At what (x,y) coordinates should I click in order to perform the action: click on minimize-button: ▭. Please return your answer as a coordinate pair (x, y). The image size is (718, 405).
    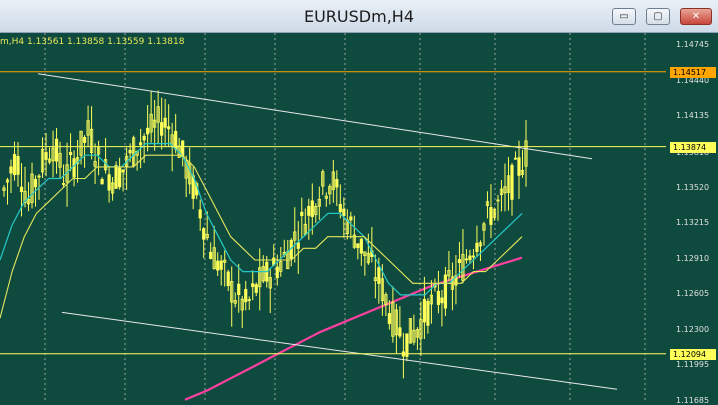
    Looking at the image, I should click on (624, 16).